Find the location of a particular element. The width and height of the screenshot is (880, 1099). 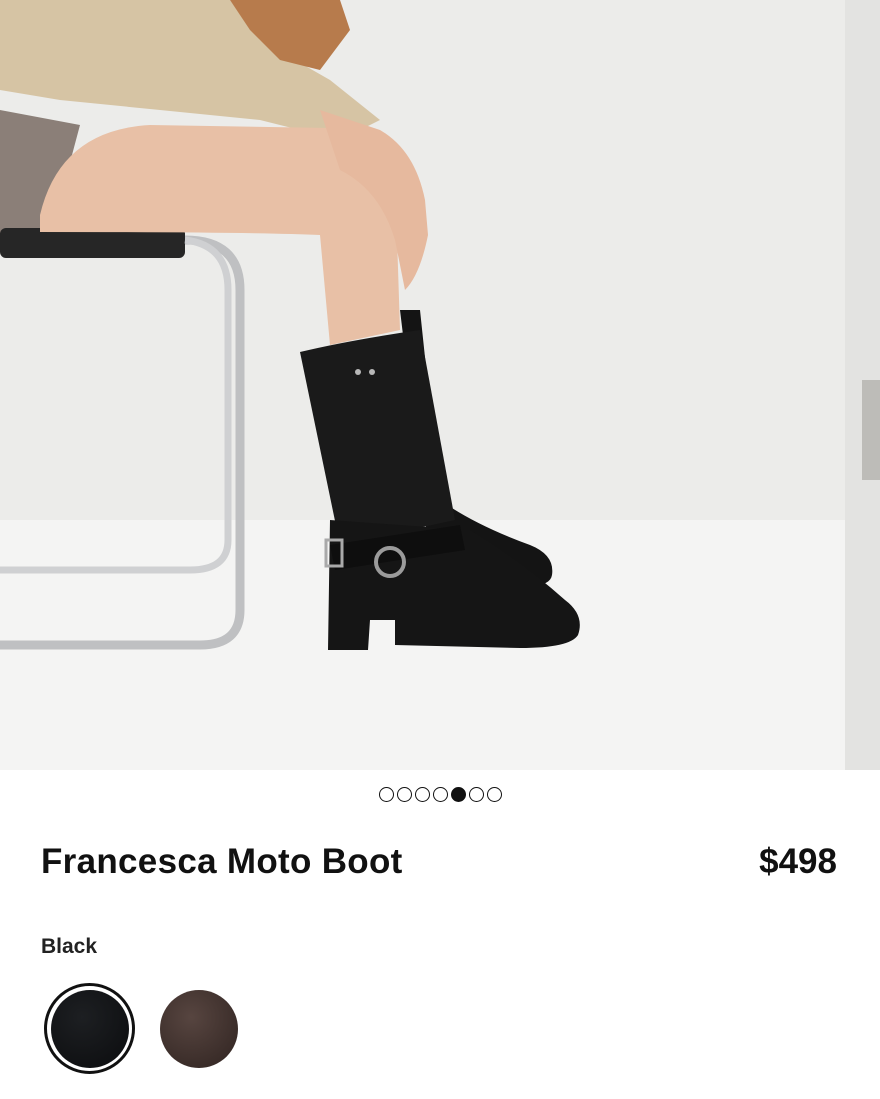

swatch-brown-fill is located at coordinates (198, 1028).